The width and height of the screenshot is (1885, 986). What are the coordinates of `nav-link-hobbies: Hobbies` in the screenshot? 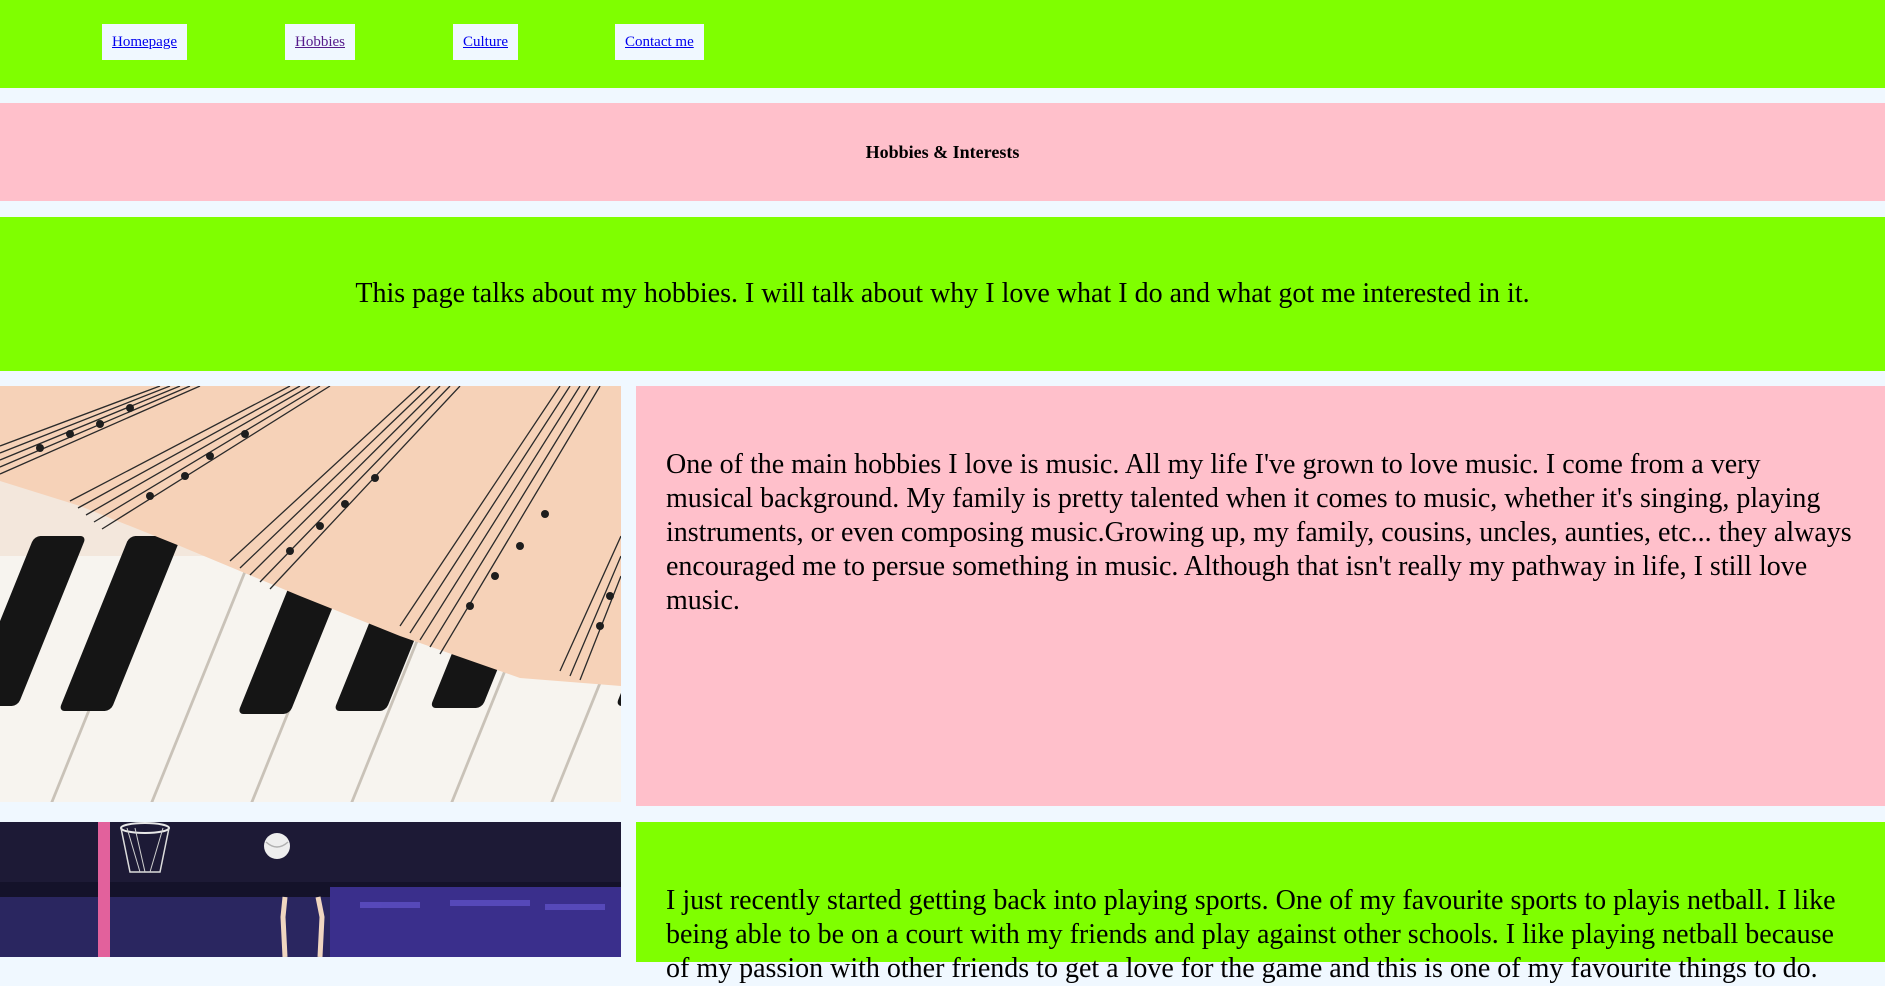 It's located at (320, 42).